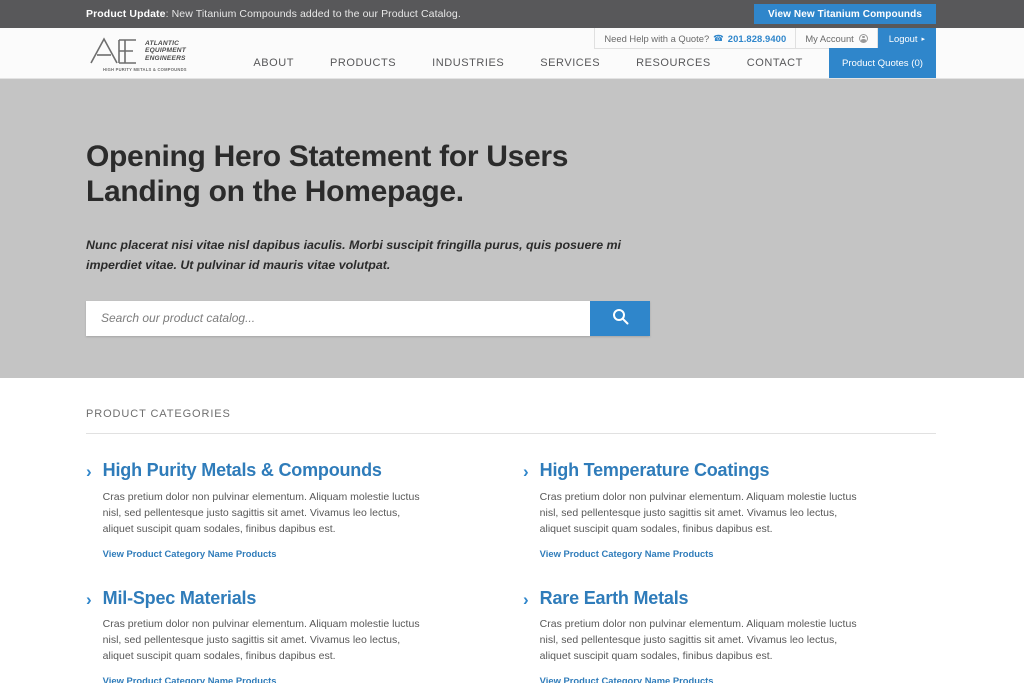 The width and height of the screenshot is (1024, 683). I want to click on logo-wordmark: ATLANTIC EQUIPMENT ENGINEERS, so click(165, 50).